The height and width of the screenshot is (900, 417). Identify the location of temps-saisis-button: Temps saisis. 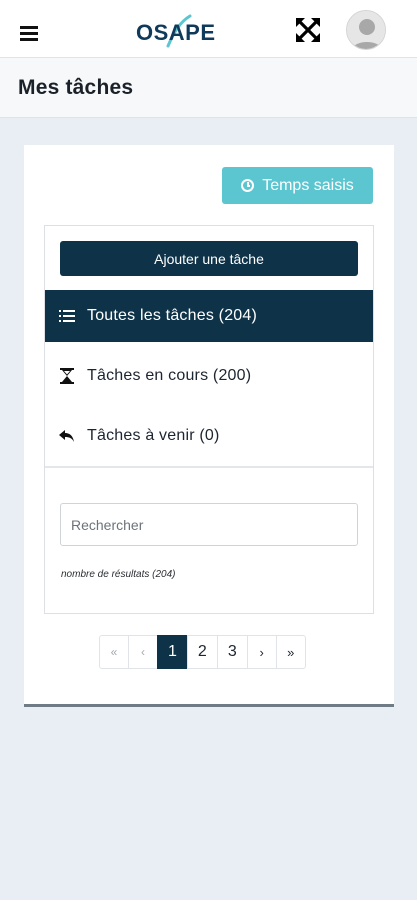
(297, 185).